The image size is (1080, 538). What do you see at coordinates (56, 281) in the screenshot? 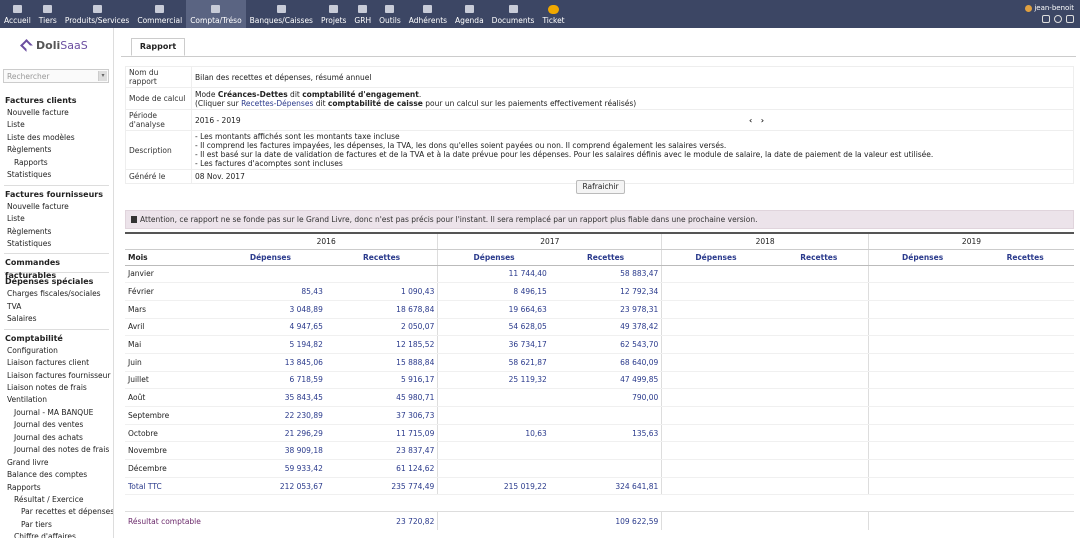
I see `sidebar-section-heading: Dépenses spéciales` at bounding box center [56, 281].